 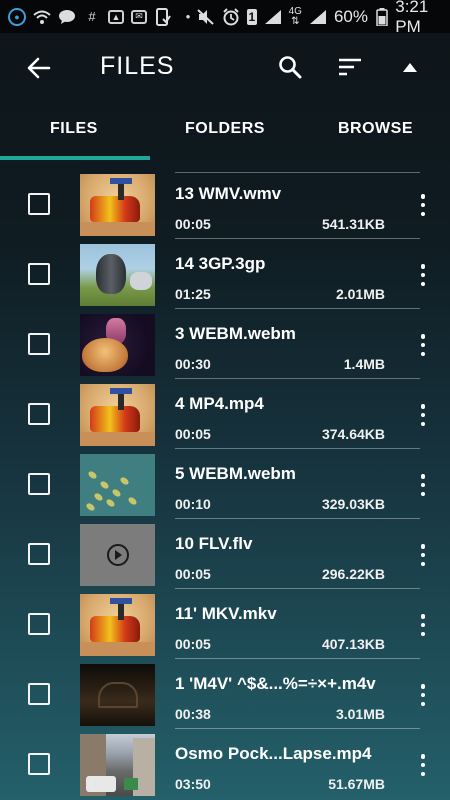 What do you see at coordinates (381, 16) in the screenshot?
I see `battery-icon` at bounding box center [381, 16].